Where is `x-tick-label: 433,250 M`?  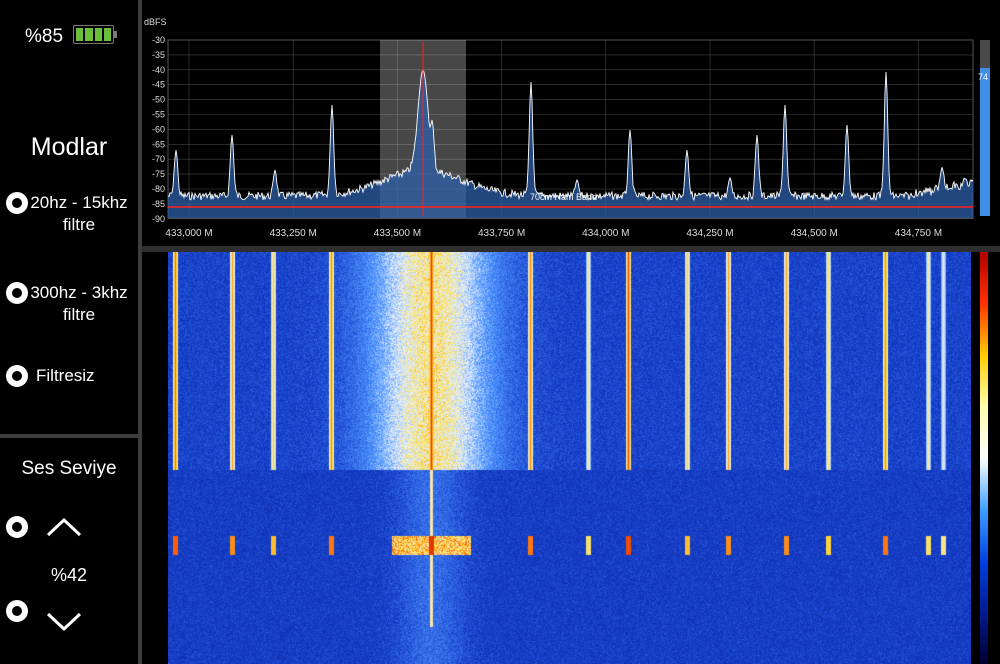
x-tick-label: 433,250 M is located at coordinates (293, 233).